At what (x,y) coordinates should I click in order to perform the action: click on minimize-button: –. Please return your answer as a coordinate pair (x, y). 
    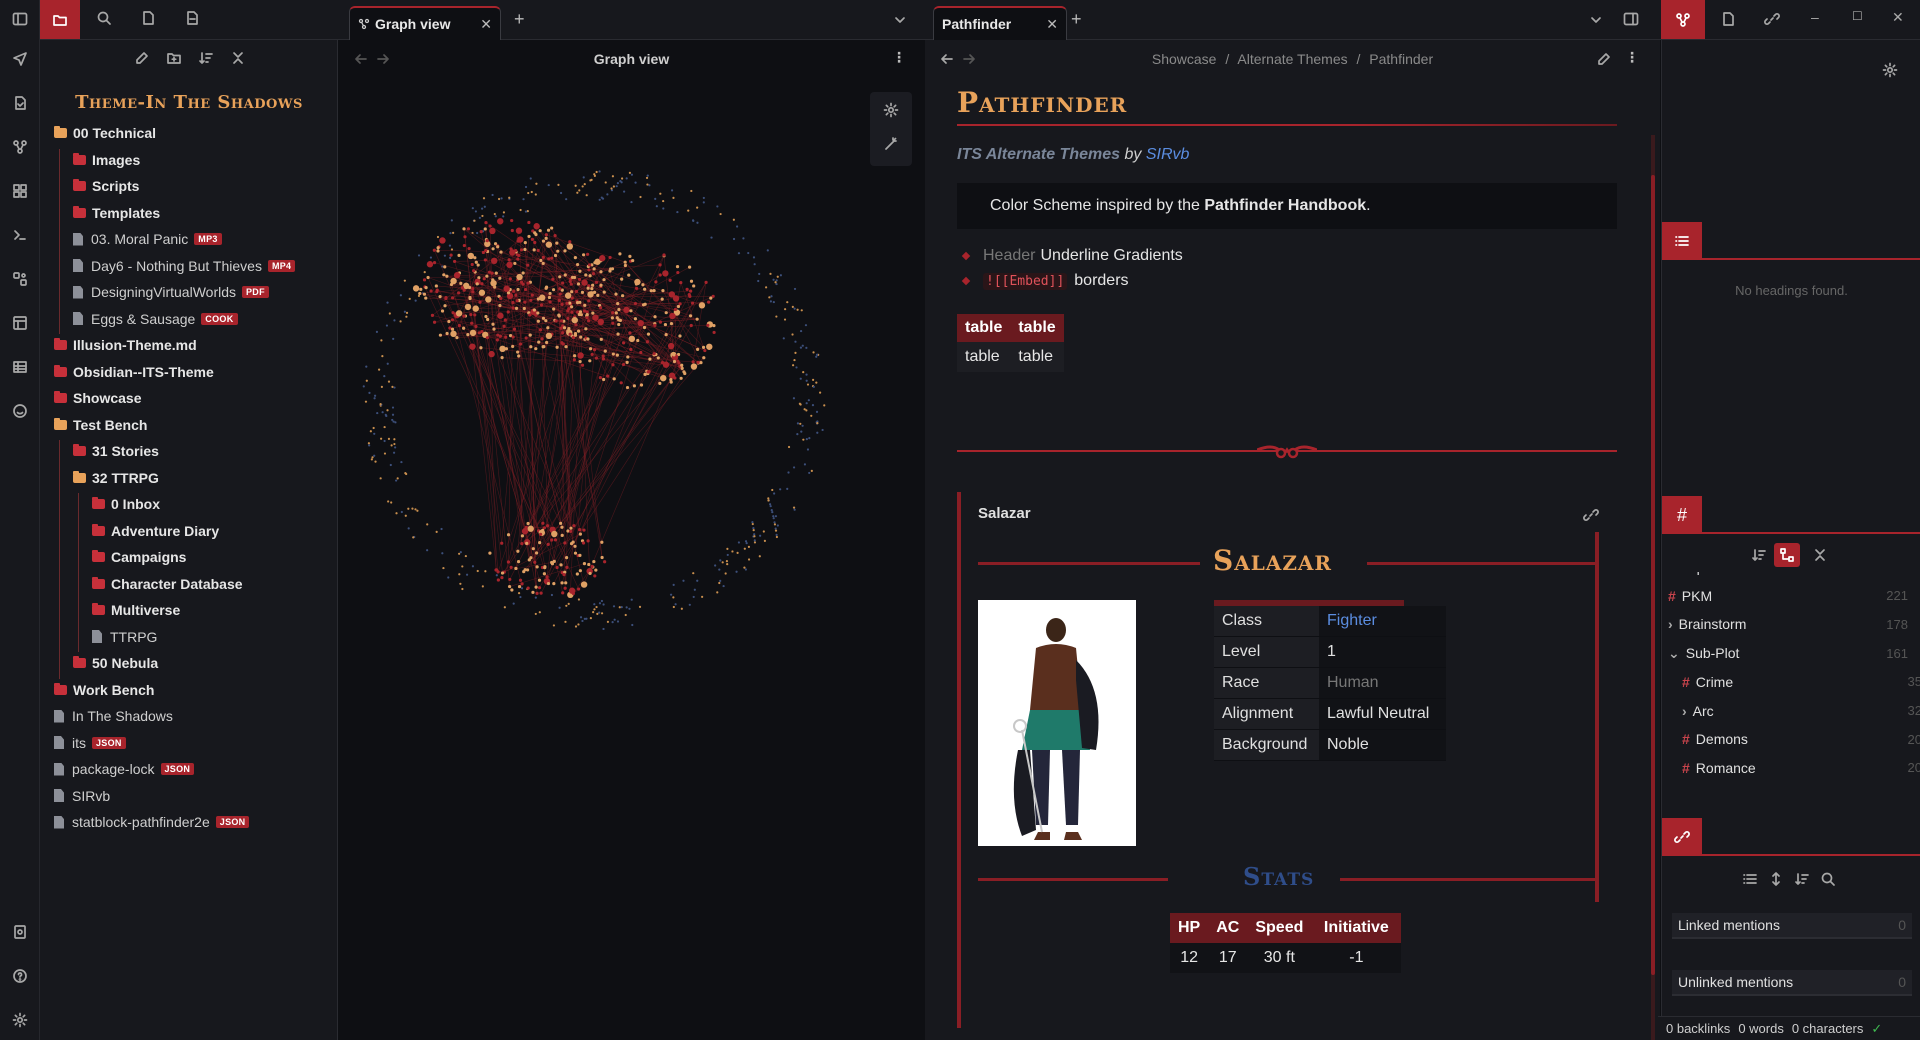
    Looking at the image, I should click on (1815, 17).